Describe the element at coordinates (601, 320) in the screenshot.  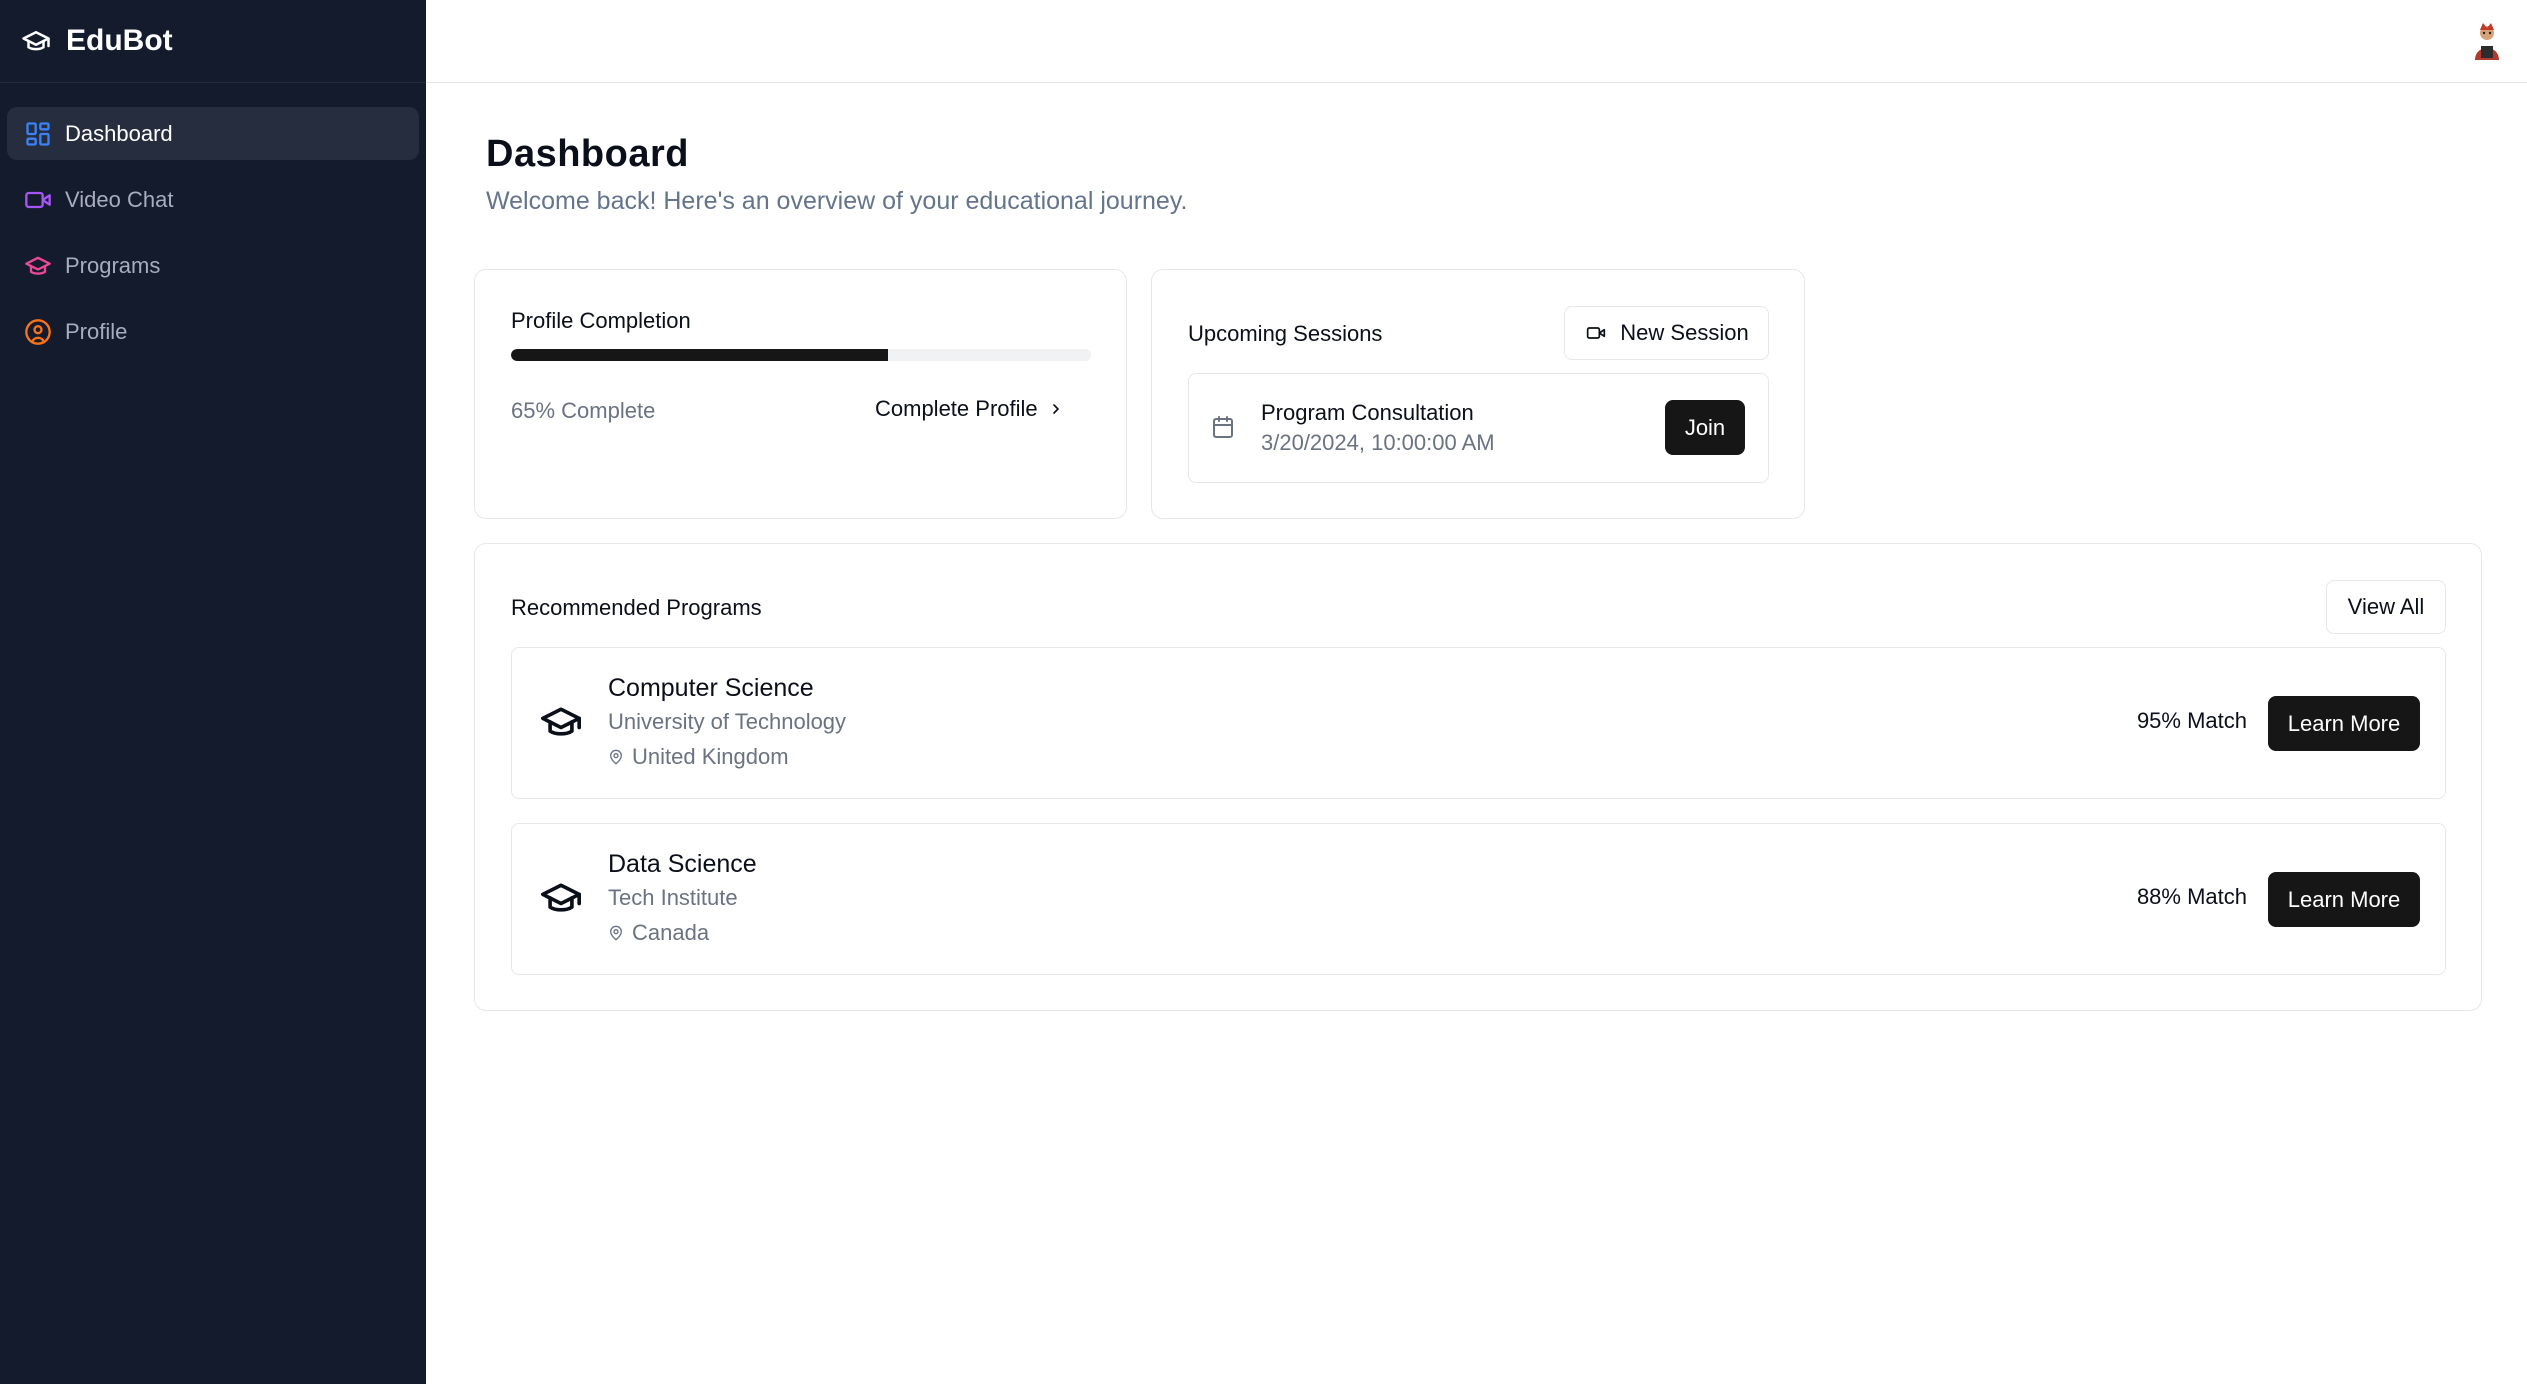
I see `card-title: Profile Completion` at that location.